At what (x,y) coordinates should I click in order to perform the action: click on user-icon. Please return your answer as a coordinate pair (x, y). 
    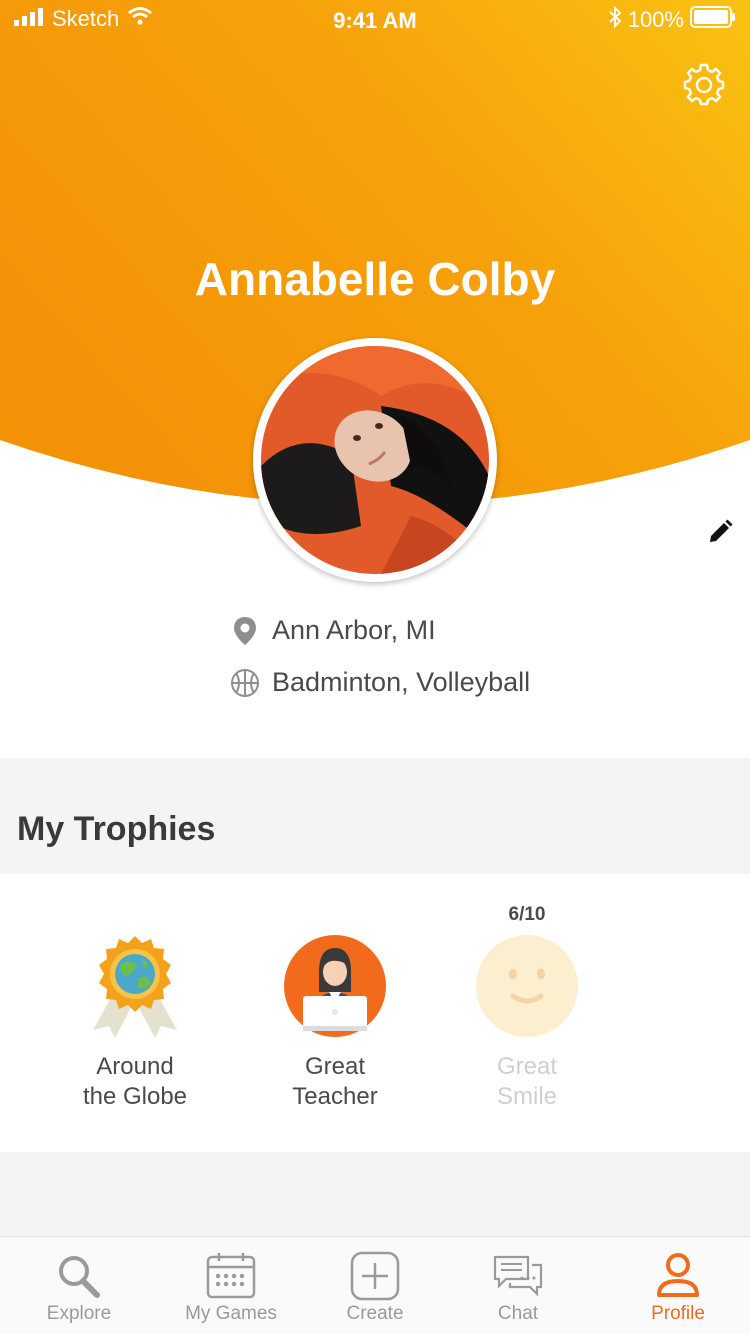
    Looking at the image, I should click on (678, 1276).